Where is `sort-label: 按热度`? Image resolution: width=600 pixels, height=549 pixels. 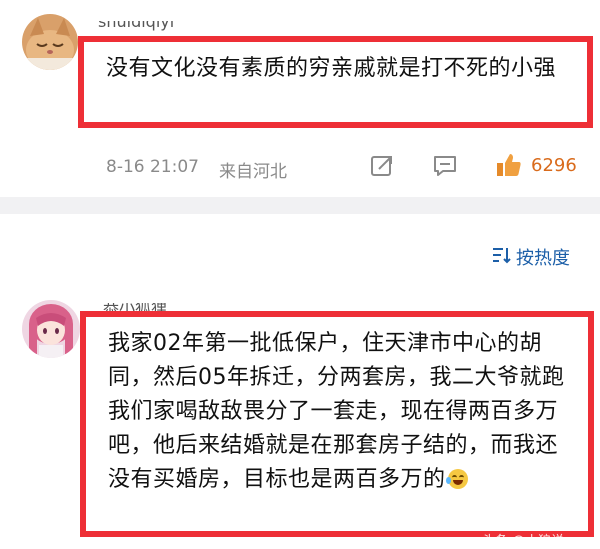 sort-label: 按热度 is located at coordinates (543, 258).